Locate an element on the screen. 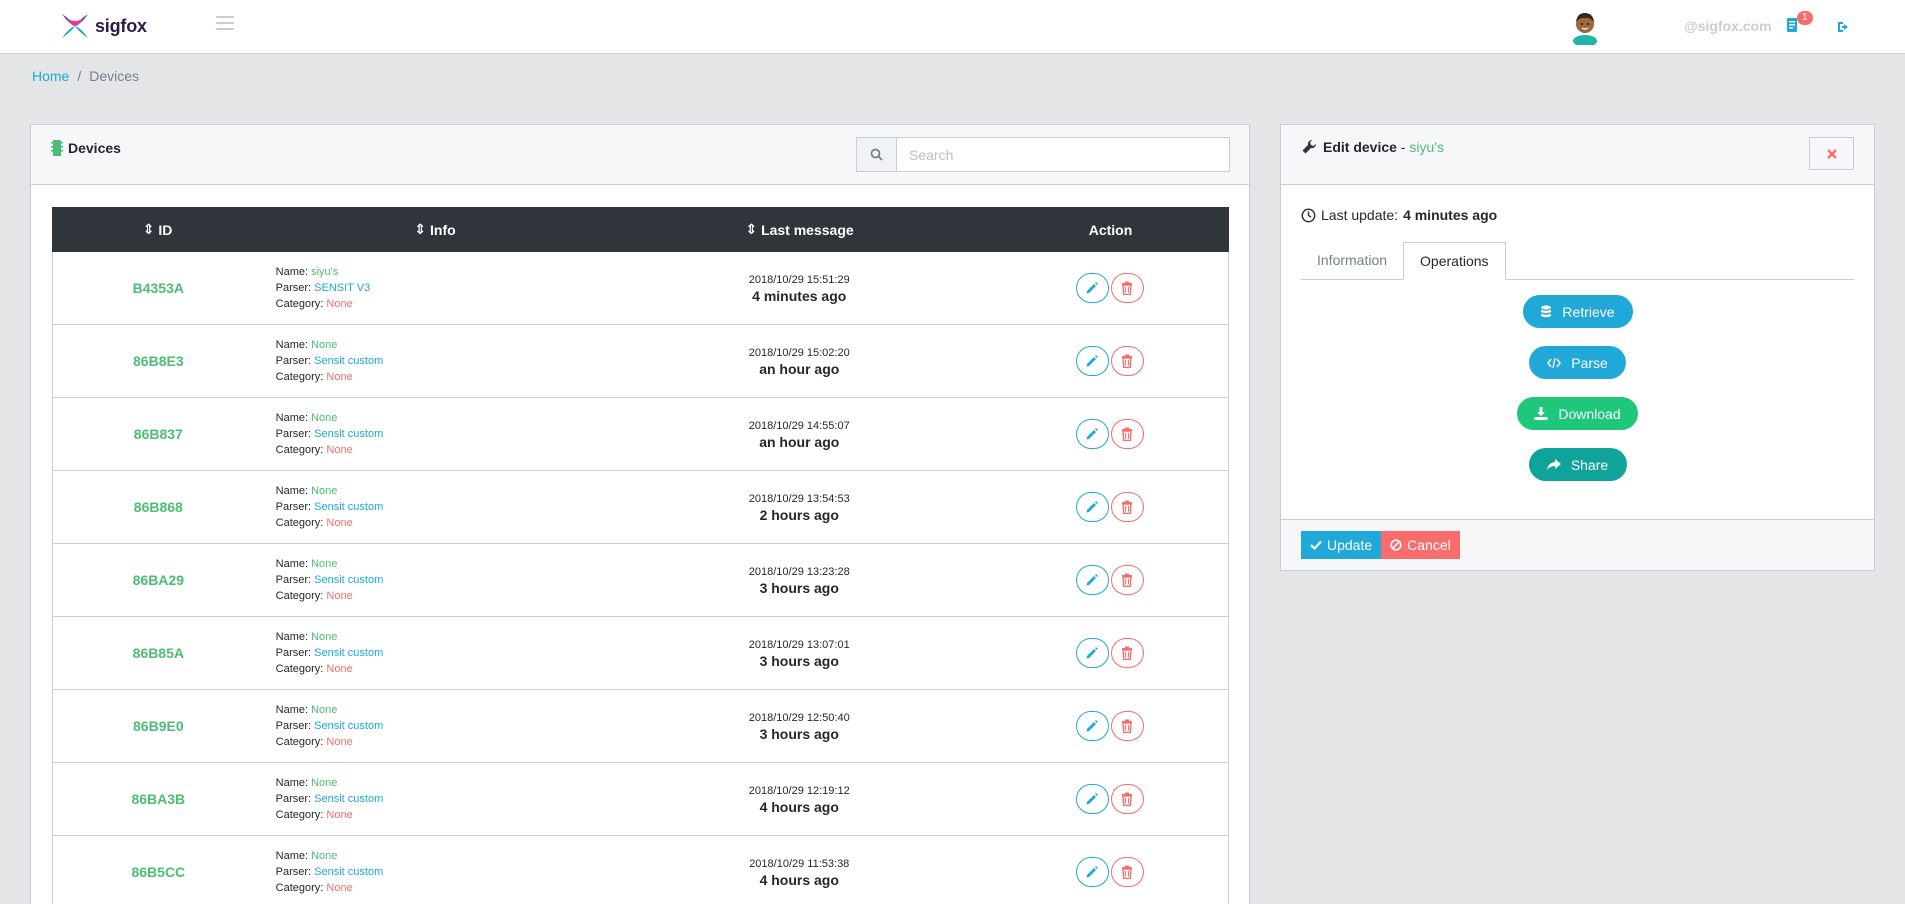 The image size is (1905, 904). notification-badge: 1 is located at coordinates (1805, 18).